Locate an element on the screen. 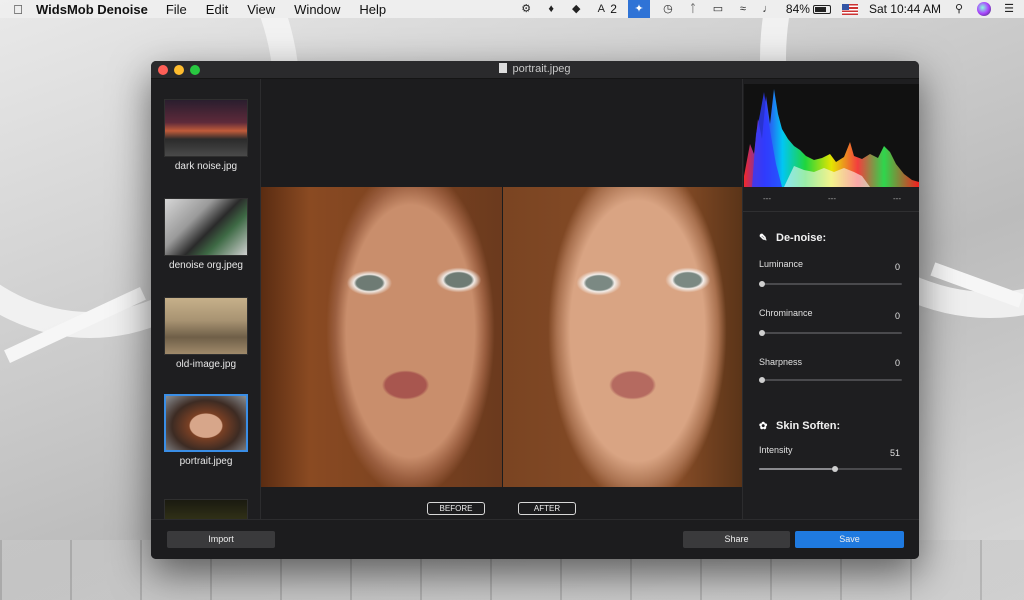 Image resolution: width=1024 pixels, height=600 pixels. skin-soften-heading: ✿ Skin Soften: is located at coordinates (799, 426).